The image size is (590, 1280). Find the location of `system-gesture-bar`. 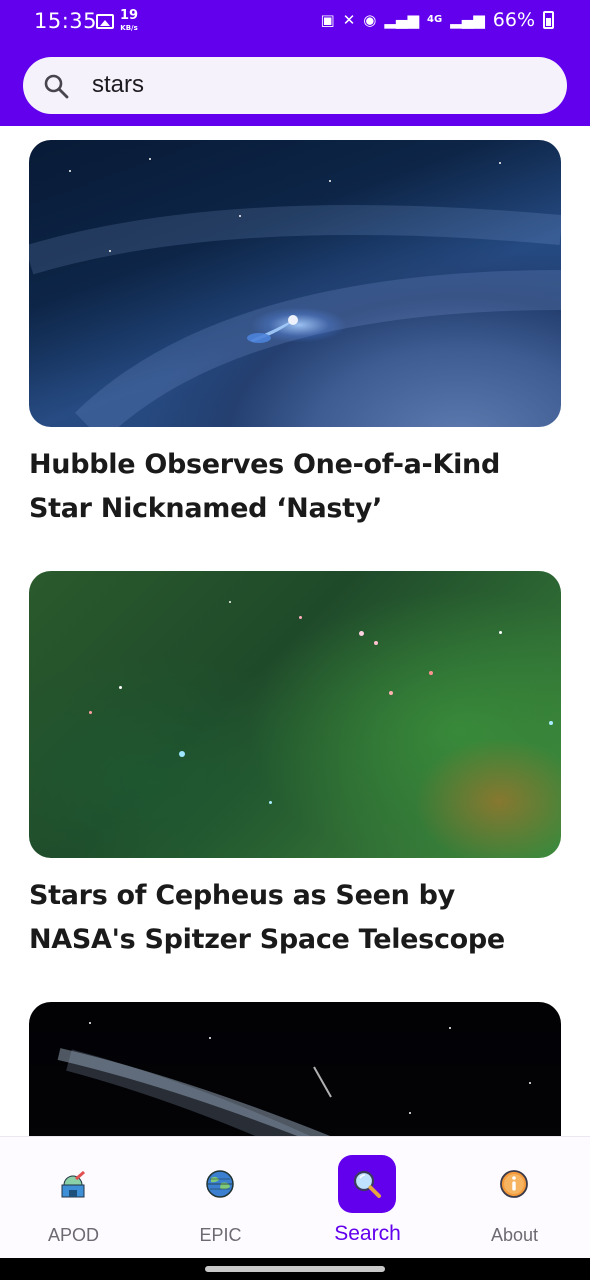

system-gesture-bar is located at coordinates (295, 1269).